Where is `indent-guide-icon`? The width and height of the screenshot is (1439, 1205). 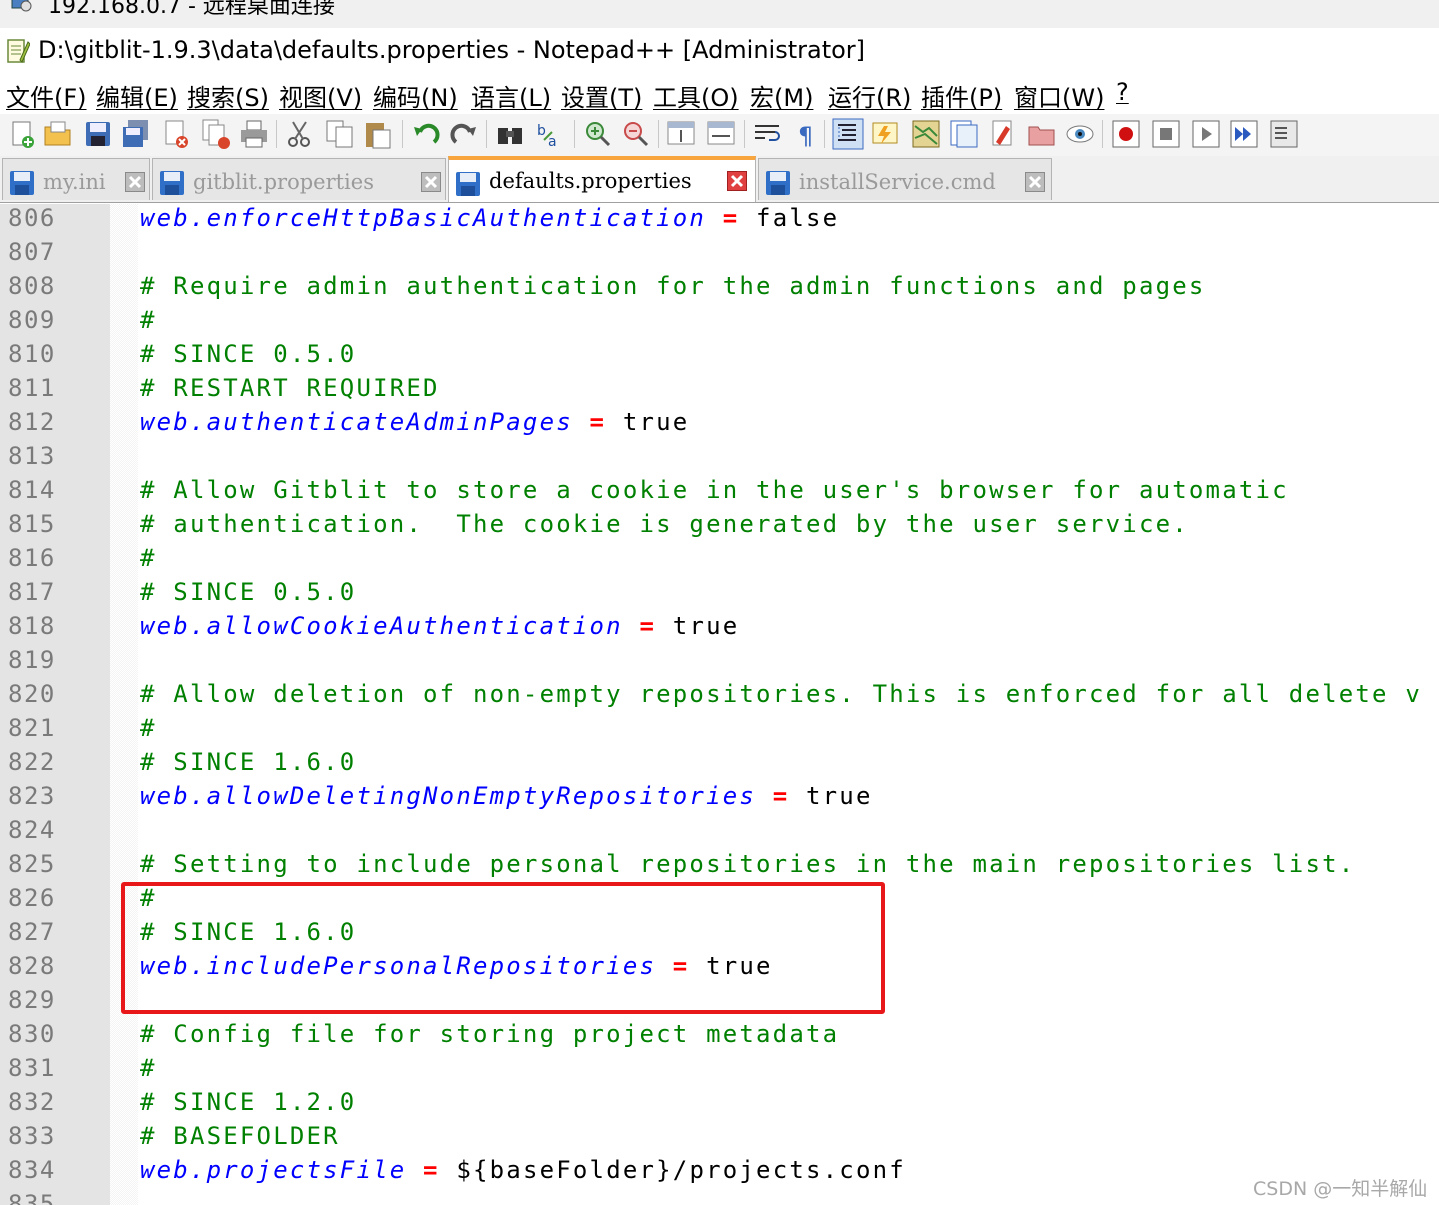
indent-guide-icon is located at coordinates (848, 134).